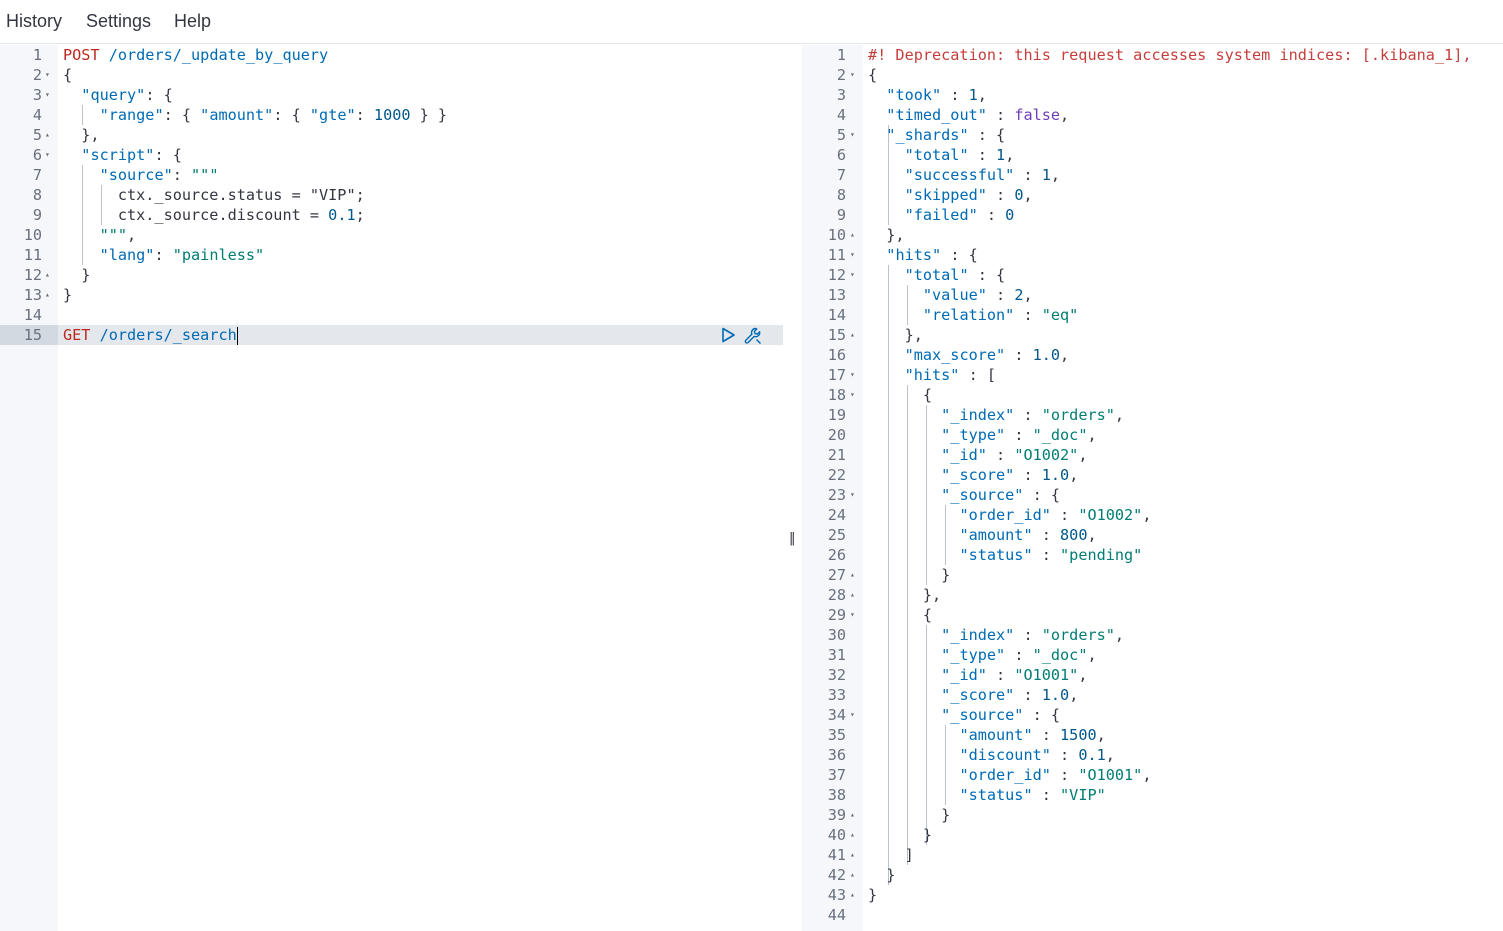  Describe the element at coordinates (1152, 315) in the screenshot. I see `response-line: 14 "relation" : "eq"` at that location.